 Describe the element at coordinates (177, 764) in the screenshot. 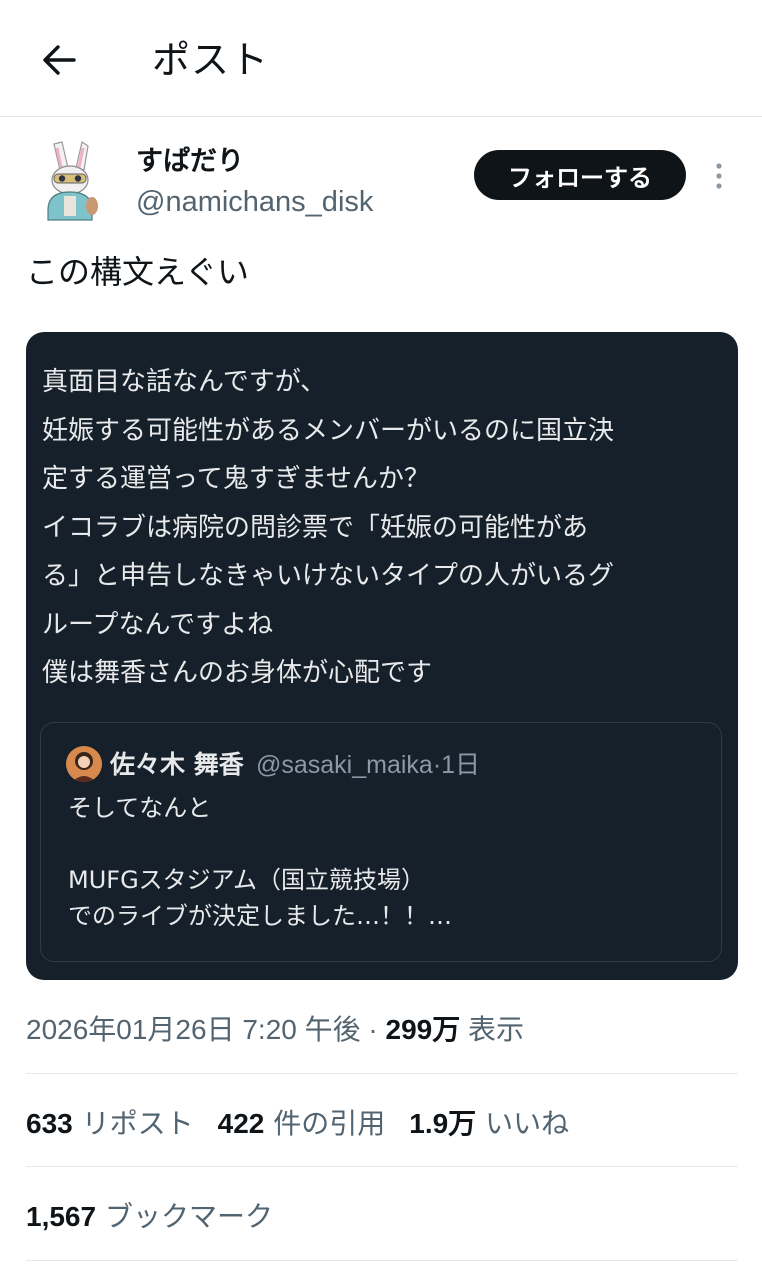

I see `quote-author-name: 佐々木 舞香` at that location.